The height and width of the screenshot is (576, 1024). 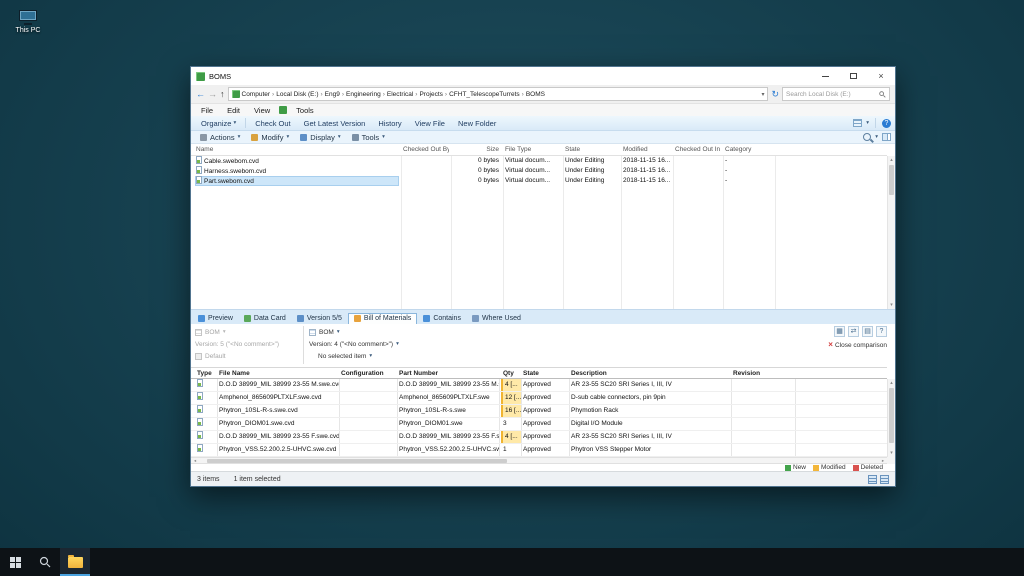 What do you see at coordinates (262, 110) in the screenshot?
I see `menu-view: View` at bounding box center [262, 110].